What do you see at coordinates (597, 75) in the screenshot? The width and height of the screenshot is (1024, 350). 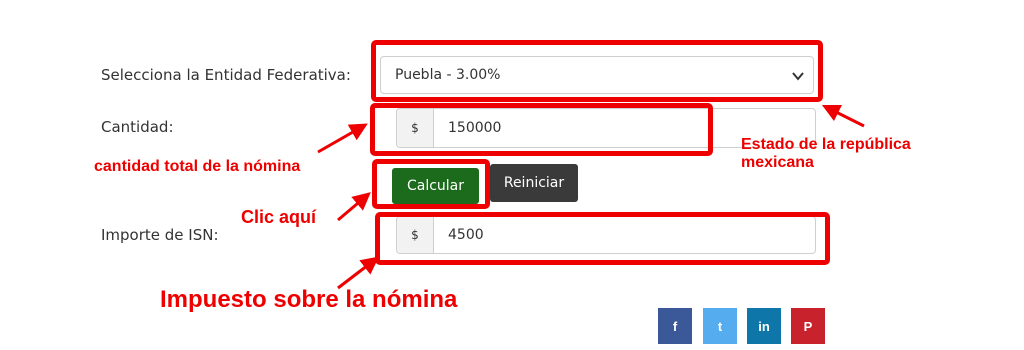 I see `state-select: Puebla - 3.00%` at bounding box center [597, 75].